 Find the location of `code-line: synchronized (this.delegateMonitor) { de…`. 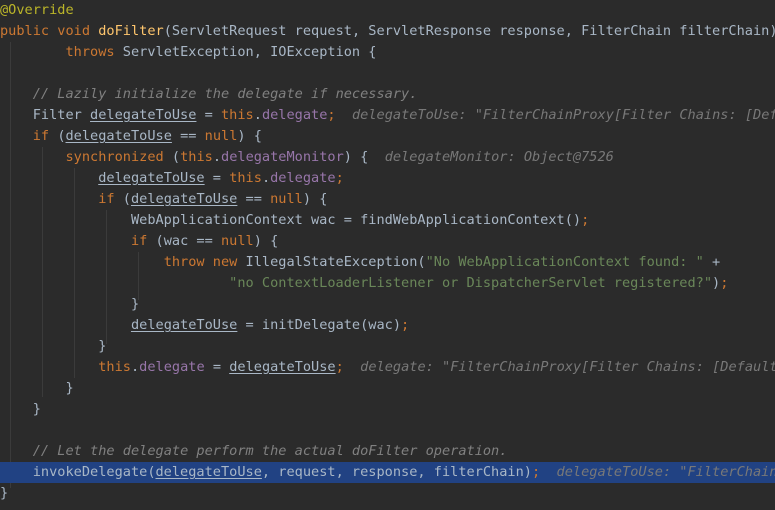

code-line: synchronized (this.delegateMonitor) { de… is located at coordinates (387, 157).